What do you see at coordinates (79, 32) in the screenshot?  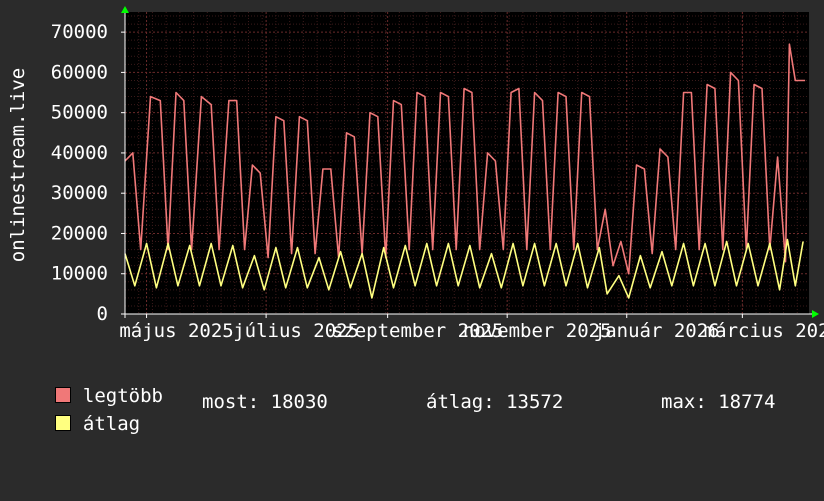 I see `y-tick-label: 70000` at bounding box center [79, 32].